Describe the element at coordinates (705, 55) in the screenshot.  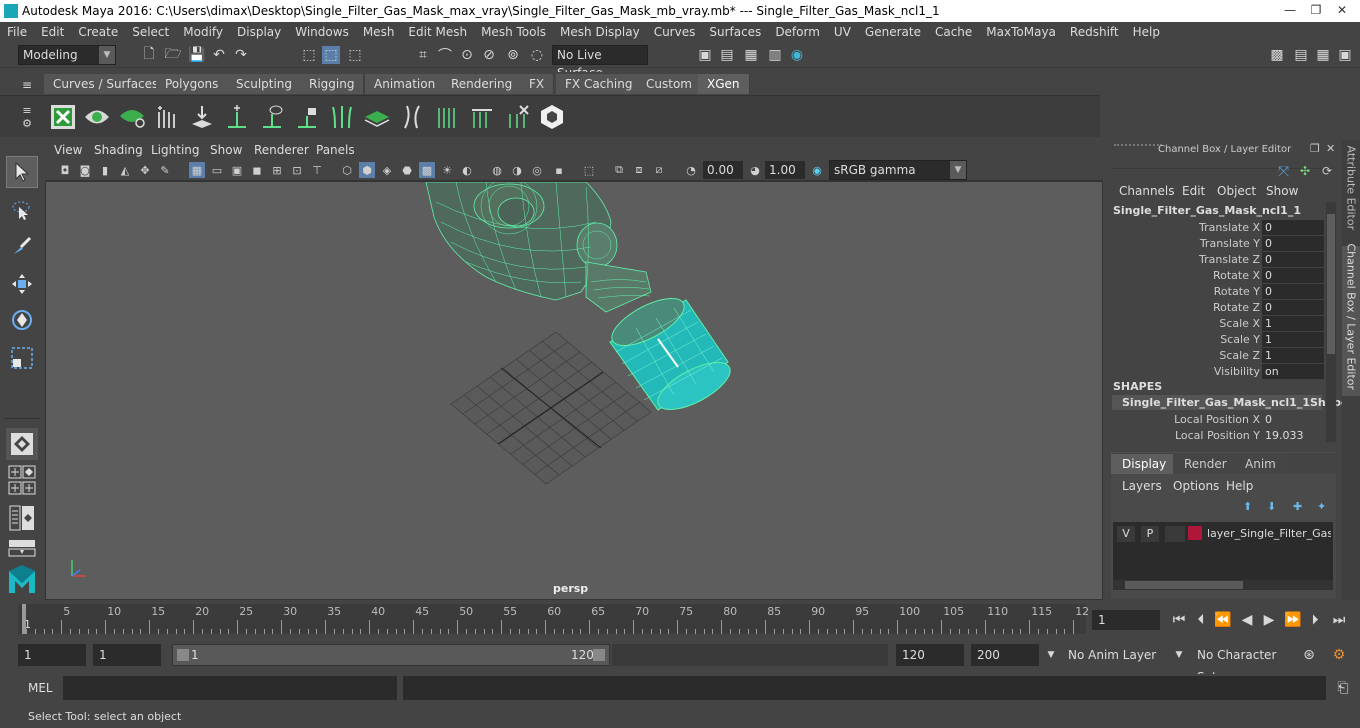
I see `render-view-icon: ▣` at that location.